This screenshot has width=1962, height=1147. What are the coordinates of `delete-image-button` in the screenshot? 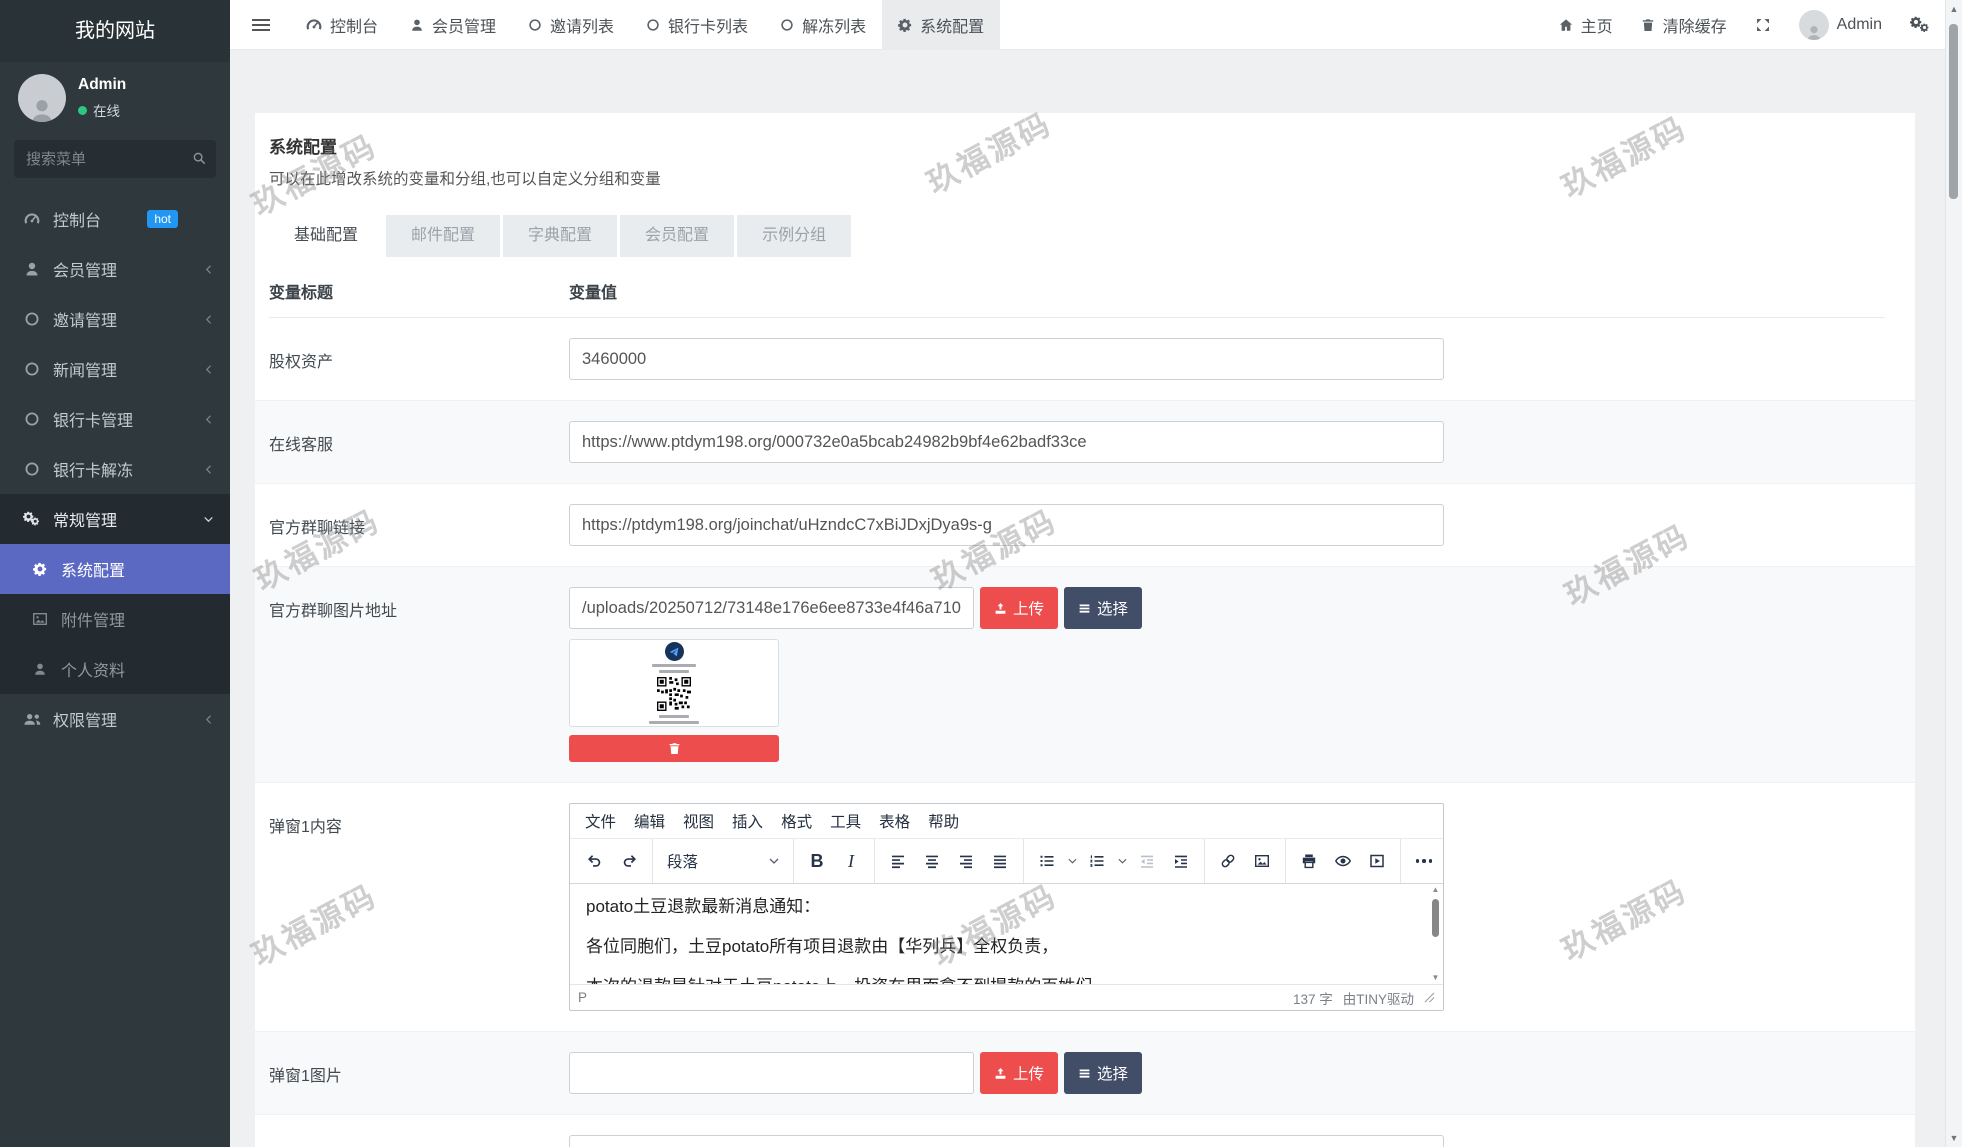 It's located at (674, 748).